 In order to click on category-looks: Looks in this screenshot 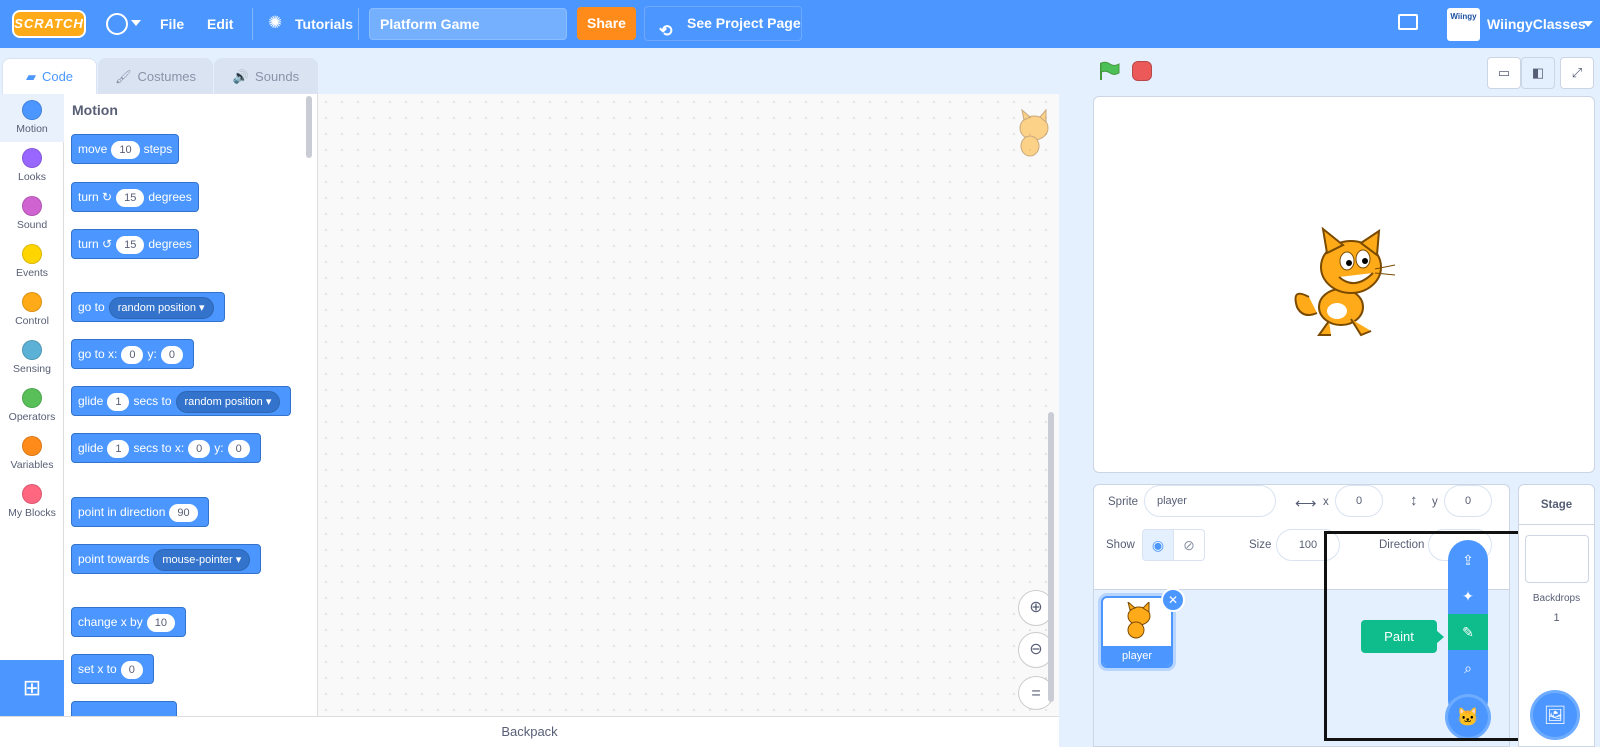, I will do `click(32, 166)`.